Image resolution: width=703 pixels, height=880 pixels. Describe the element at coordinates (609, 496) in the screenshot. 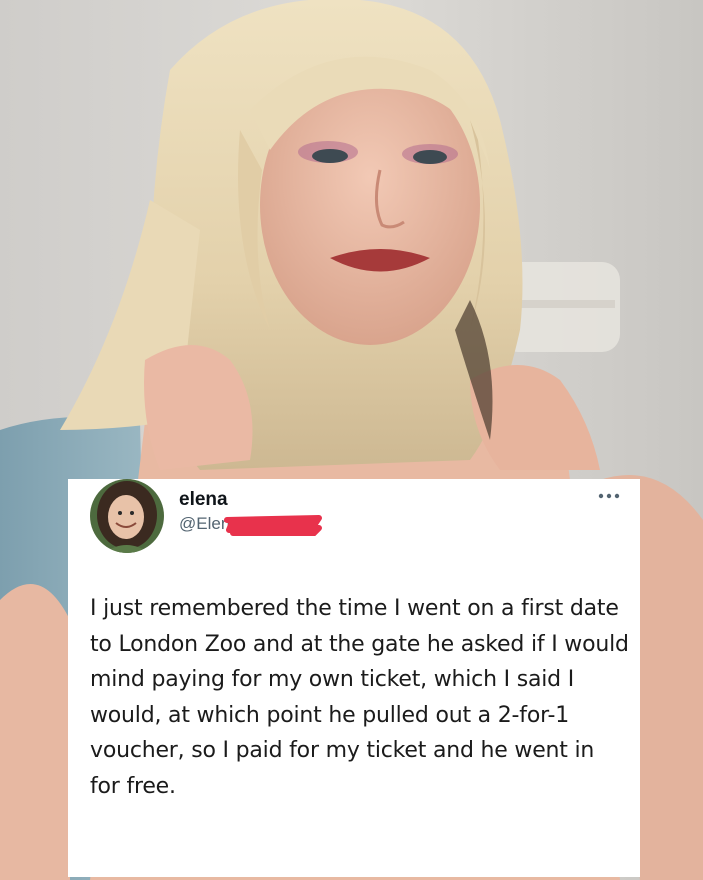

I see `more-horizontal-icon` at that location.